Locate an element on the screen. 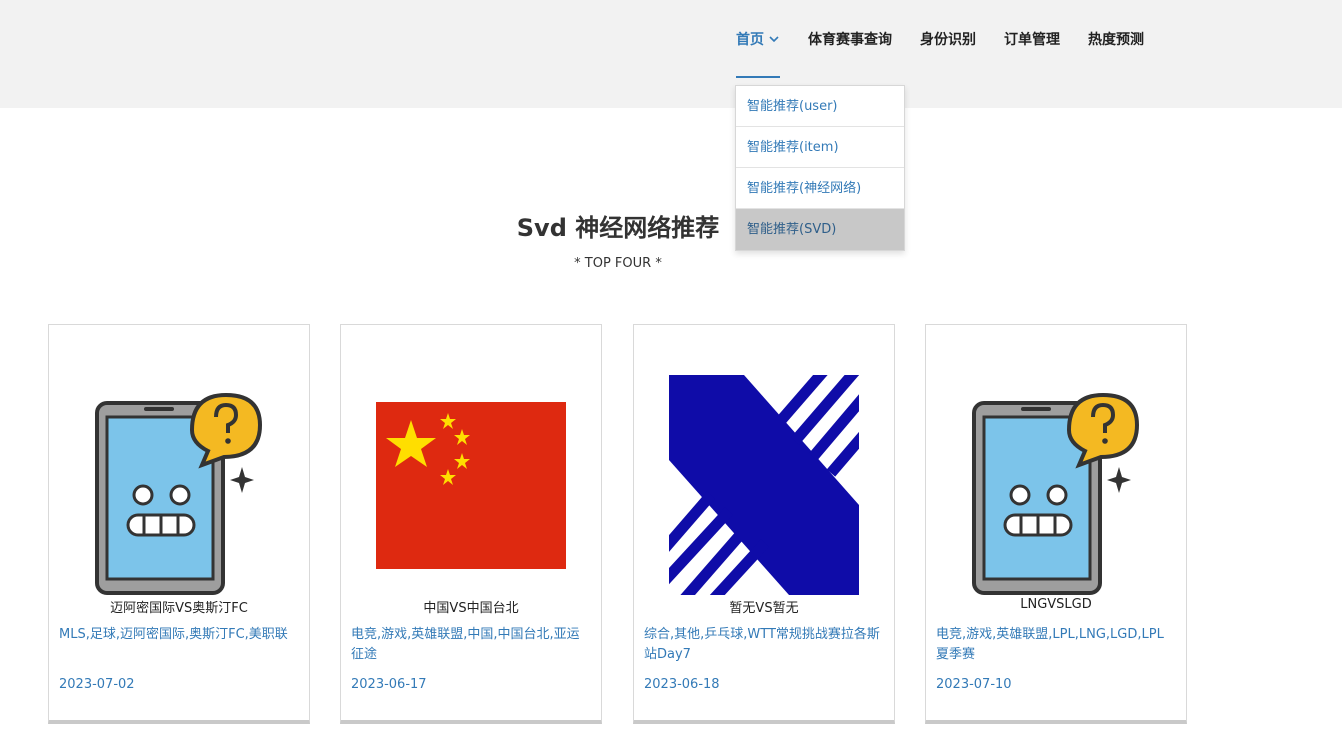  nav-sports-query-label: 体育赛事查询 is located at coordinates (850, 40).